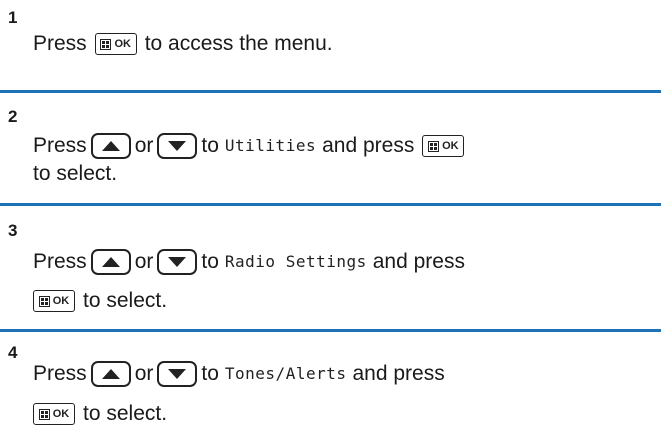 This screenshot has height=434, width=661. Describe the element at coordinates (13, 230) in the screenshot. I see `step-number: 3` at that location.